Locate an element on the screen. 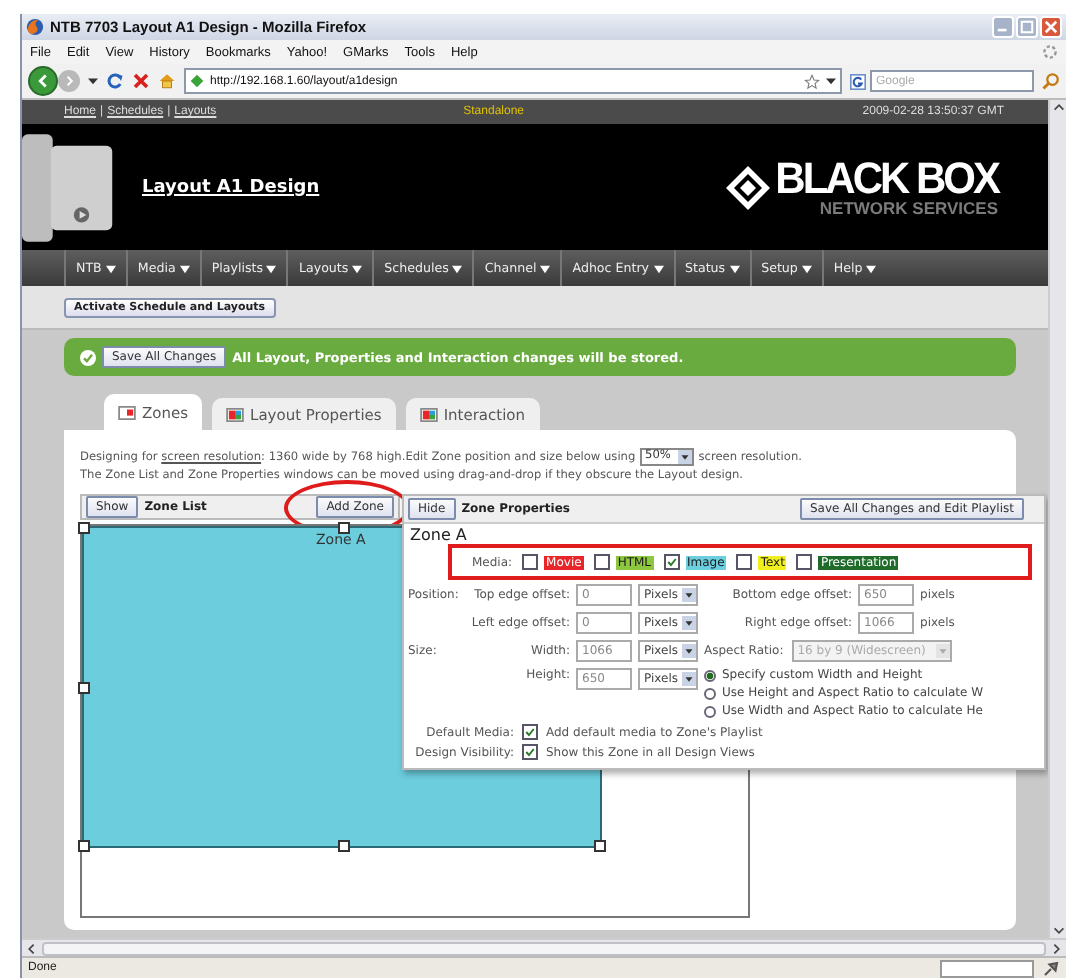 This screenshot has width=1066, height=978. scroll-left-icon is located at coordinates (31, 948).